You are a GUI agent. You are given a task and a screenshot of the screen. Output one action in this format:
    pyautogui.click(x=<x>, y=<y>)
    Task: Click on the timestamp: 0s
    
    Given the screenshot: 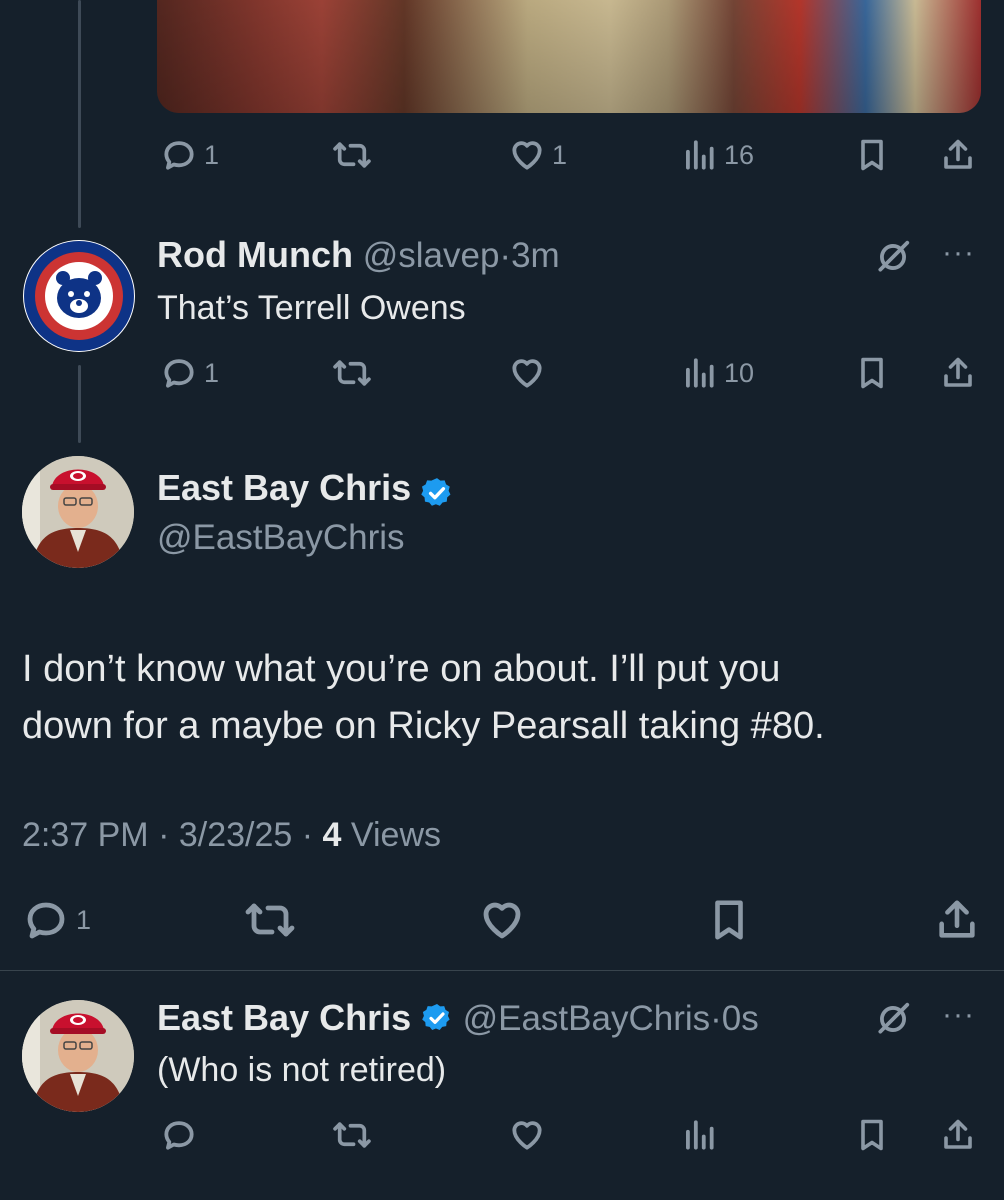 What is the action you would take?
    pyautogui.click(x=740, y=1018)
    